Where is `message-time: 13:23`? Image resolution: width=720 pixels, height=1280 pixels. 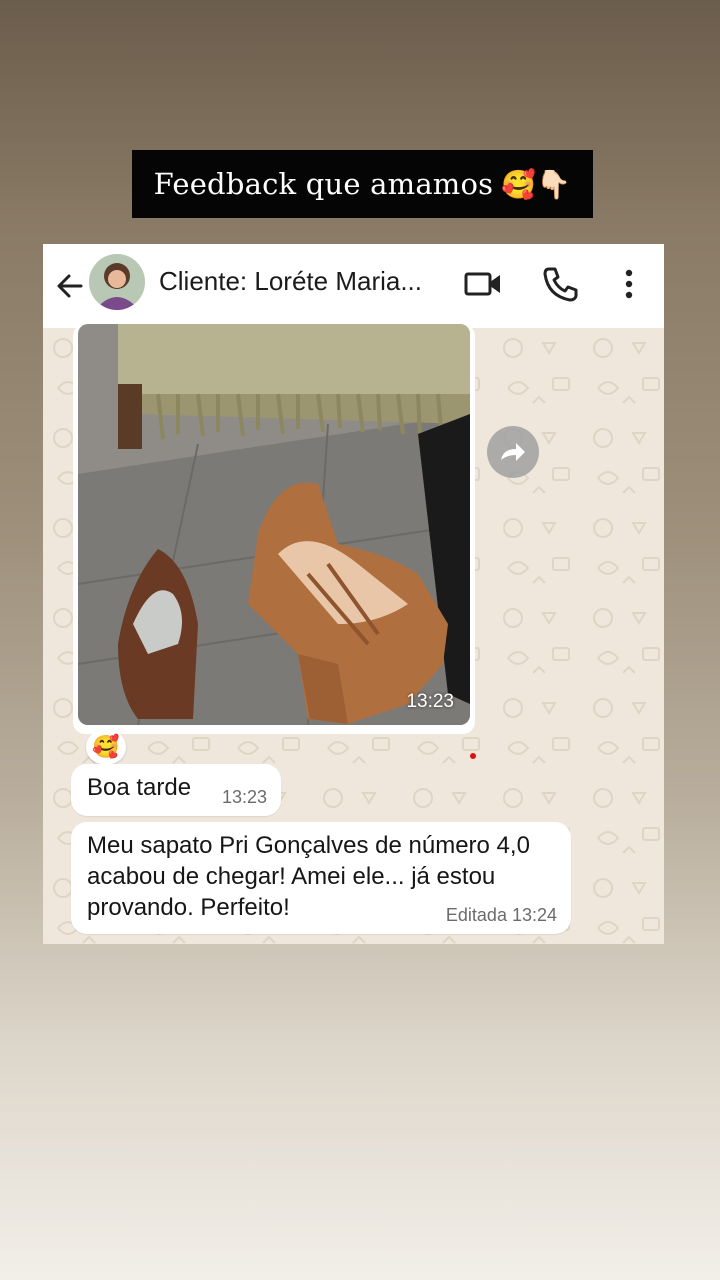
message-time: 13:23 is located at coordinates (244, 797).